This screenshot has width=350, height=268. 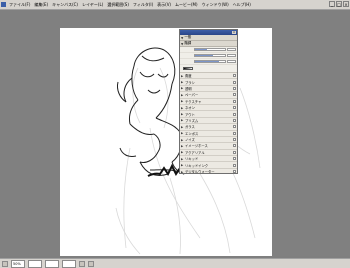 I want to click on window-controls: _ □ ×, so click(x=339, y=4).